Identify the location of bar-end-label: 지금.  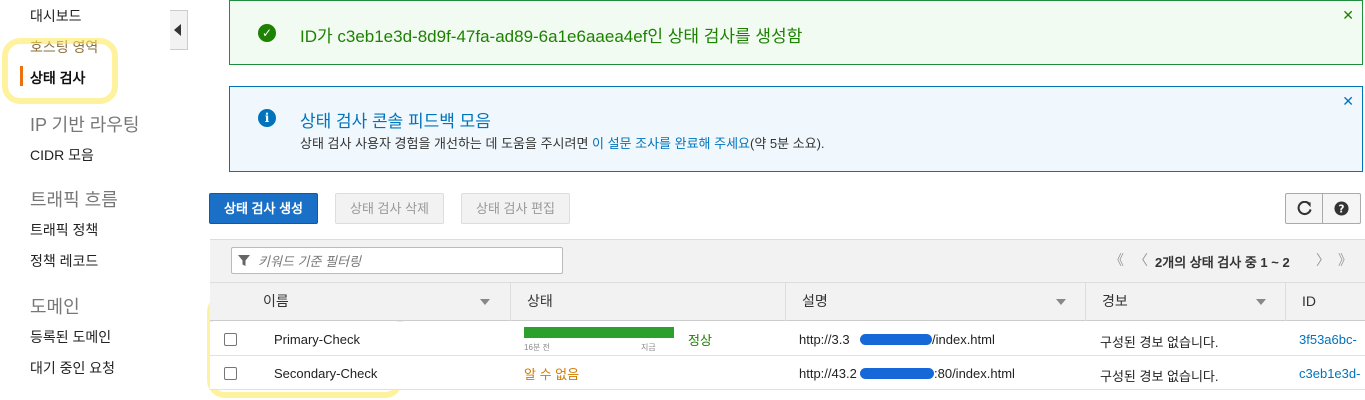
(648, 347).